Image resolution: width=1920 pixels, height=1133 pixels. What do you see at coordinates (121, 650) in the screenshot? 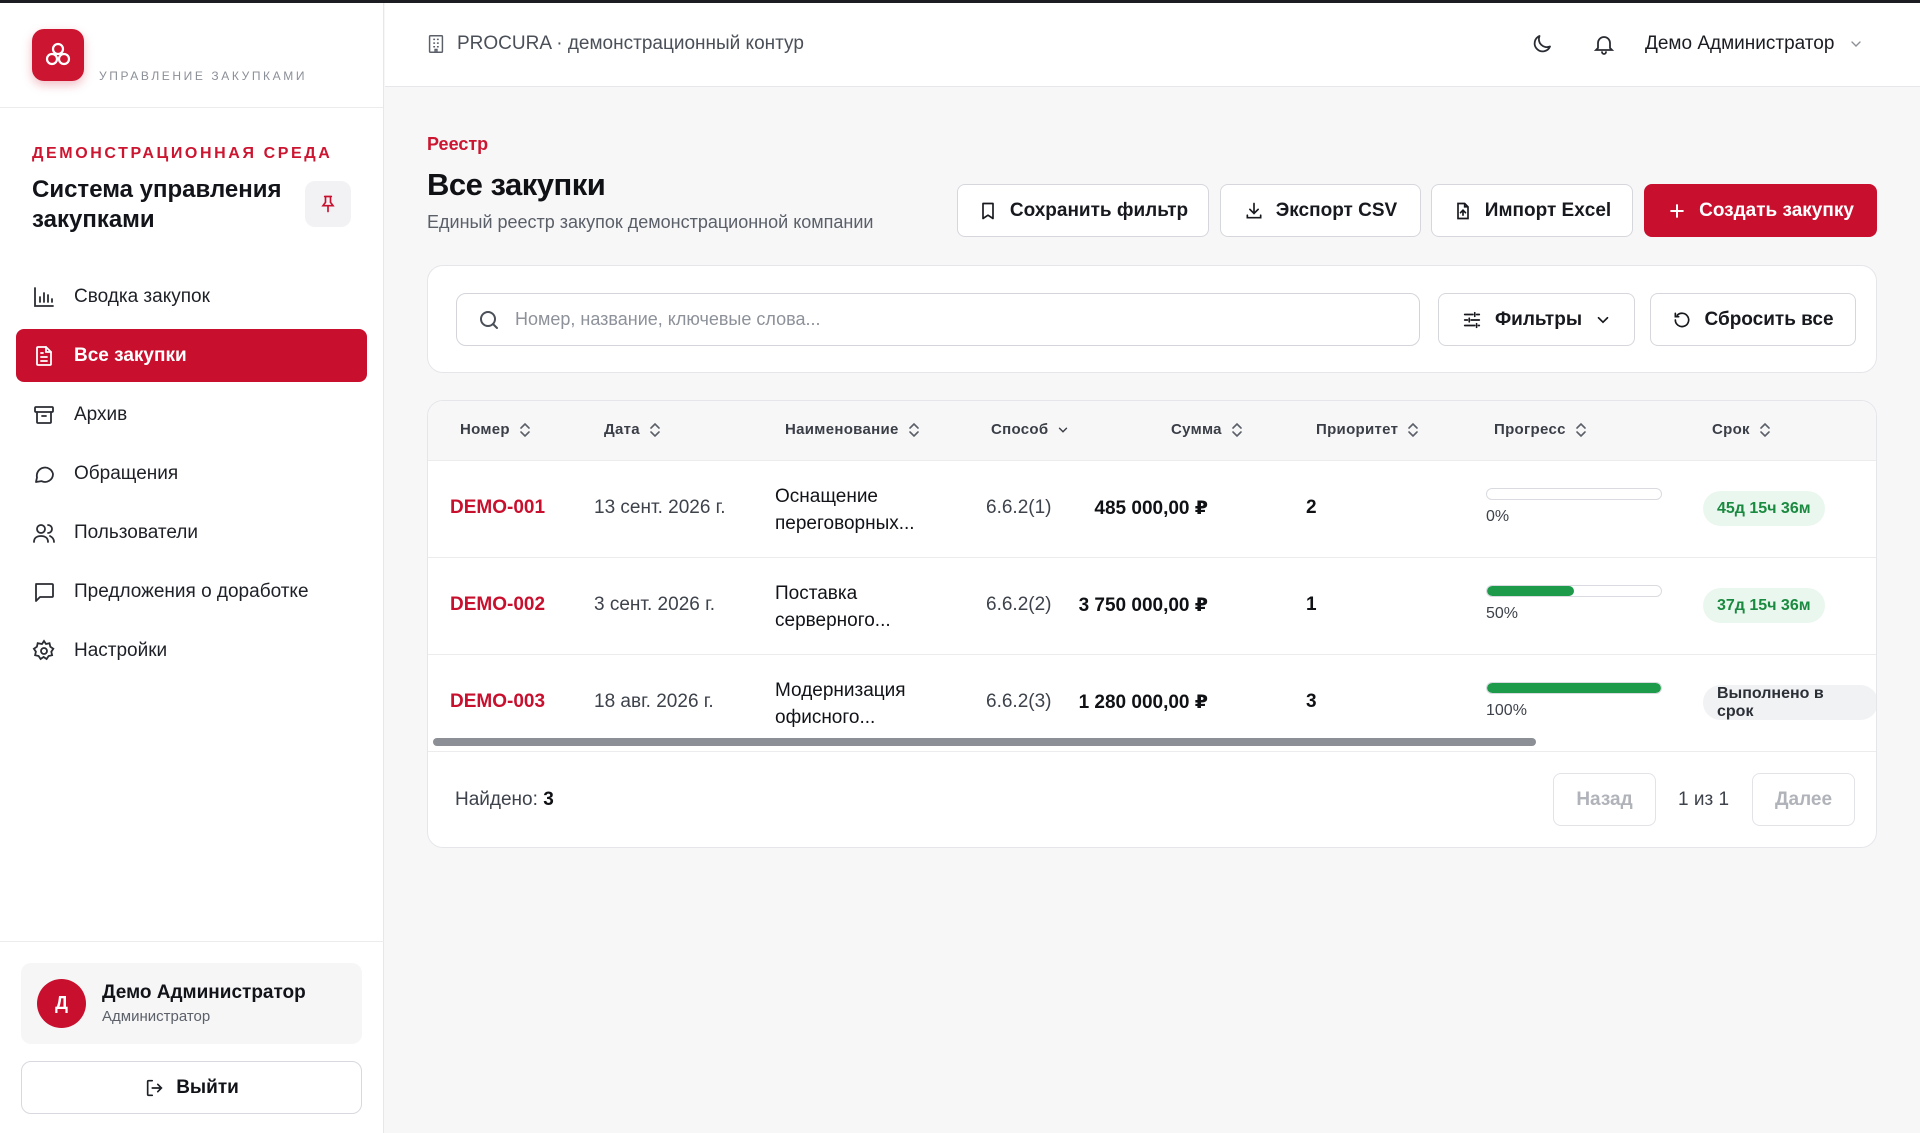
I see `sidebar-item-label: Настройки` at bounding box center [121, 650].